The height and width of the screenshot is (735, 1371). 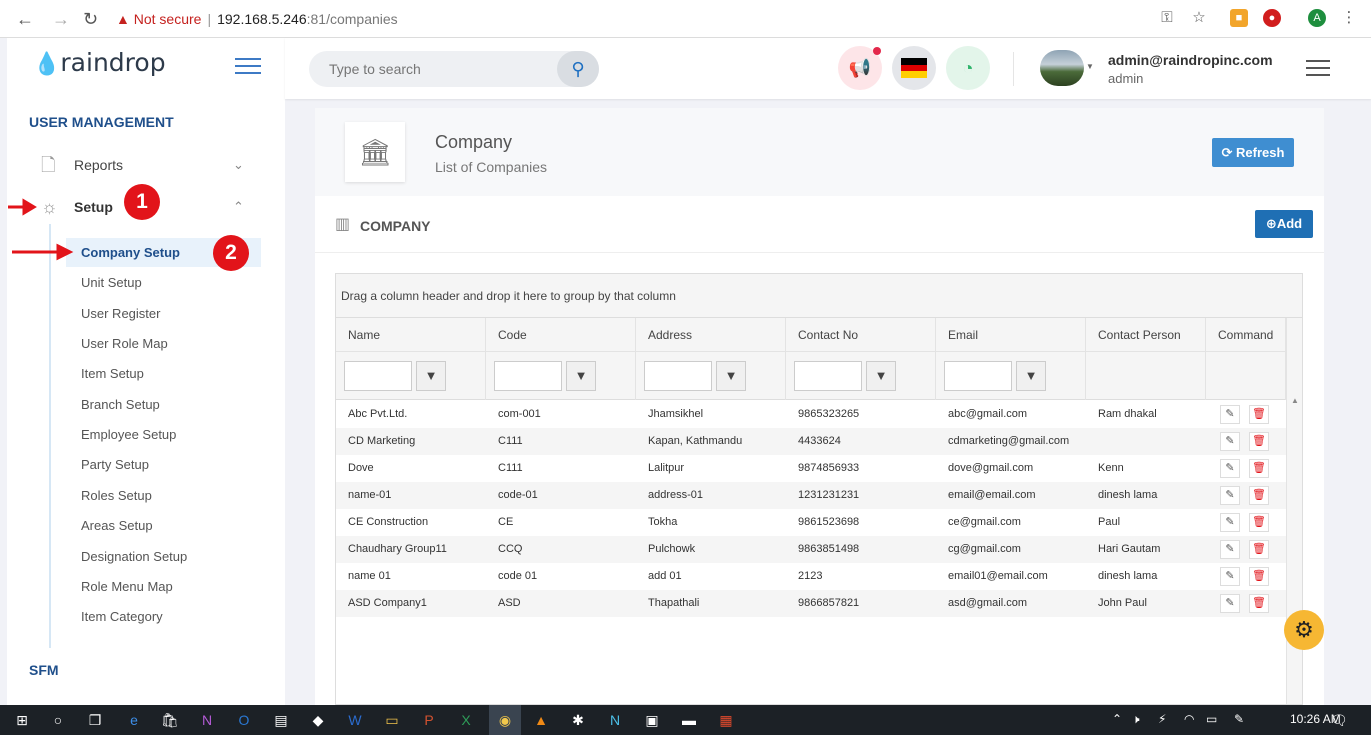 I want to click on winrar-icon: ▦, so click(x=726, y=720).